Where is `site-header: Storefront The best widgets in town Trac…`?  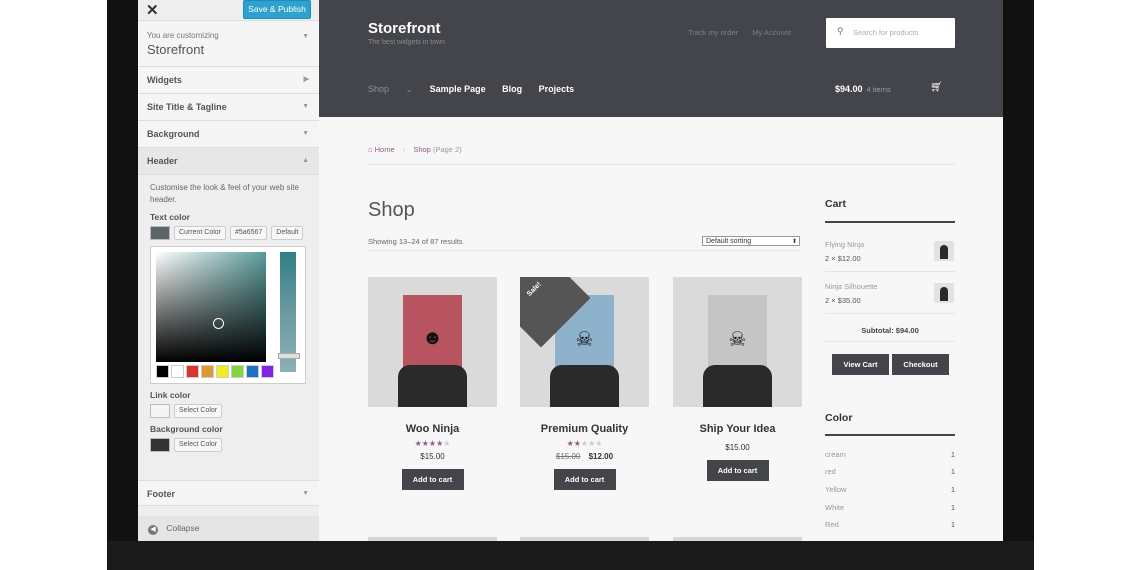
site-header: Storefront The best widgets in town Trac… is located at coordinates (661, 58).